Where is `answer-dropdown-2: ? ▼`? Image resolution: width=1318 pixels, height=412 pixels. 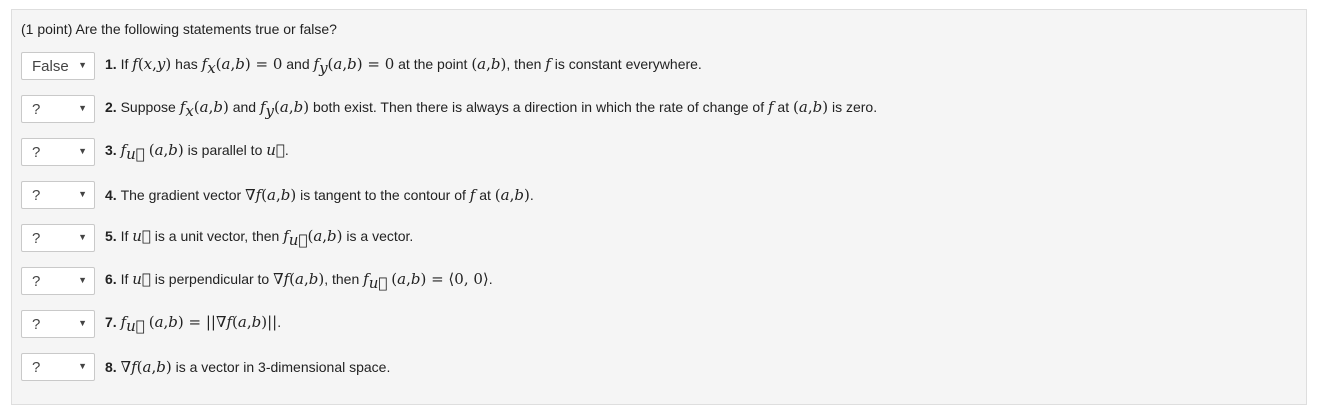 answer-dropdown-2: ? ▼ is located at coordinates (58, 109).